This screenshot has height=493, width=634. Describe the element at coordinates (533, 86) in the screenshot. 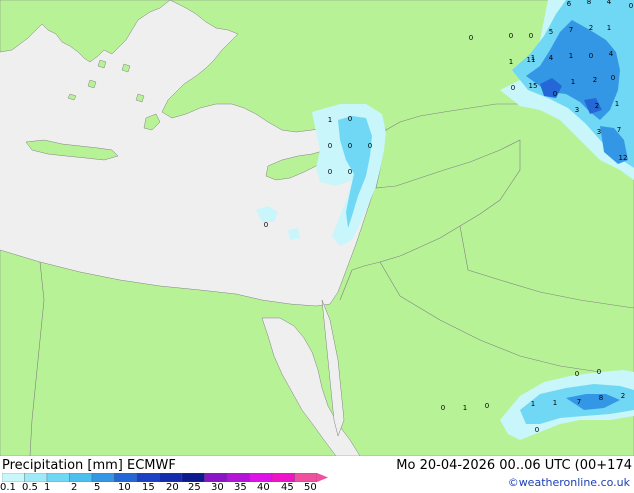

I see `point-value-label: 15` at that location.